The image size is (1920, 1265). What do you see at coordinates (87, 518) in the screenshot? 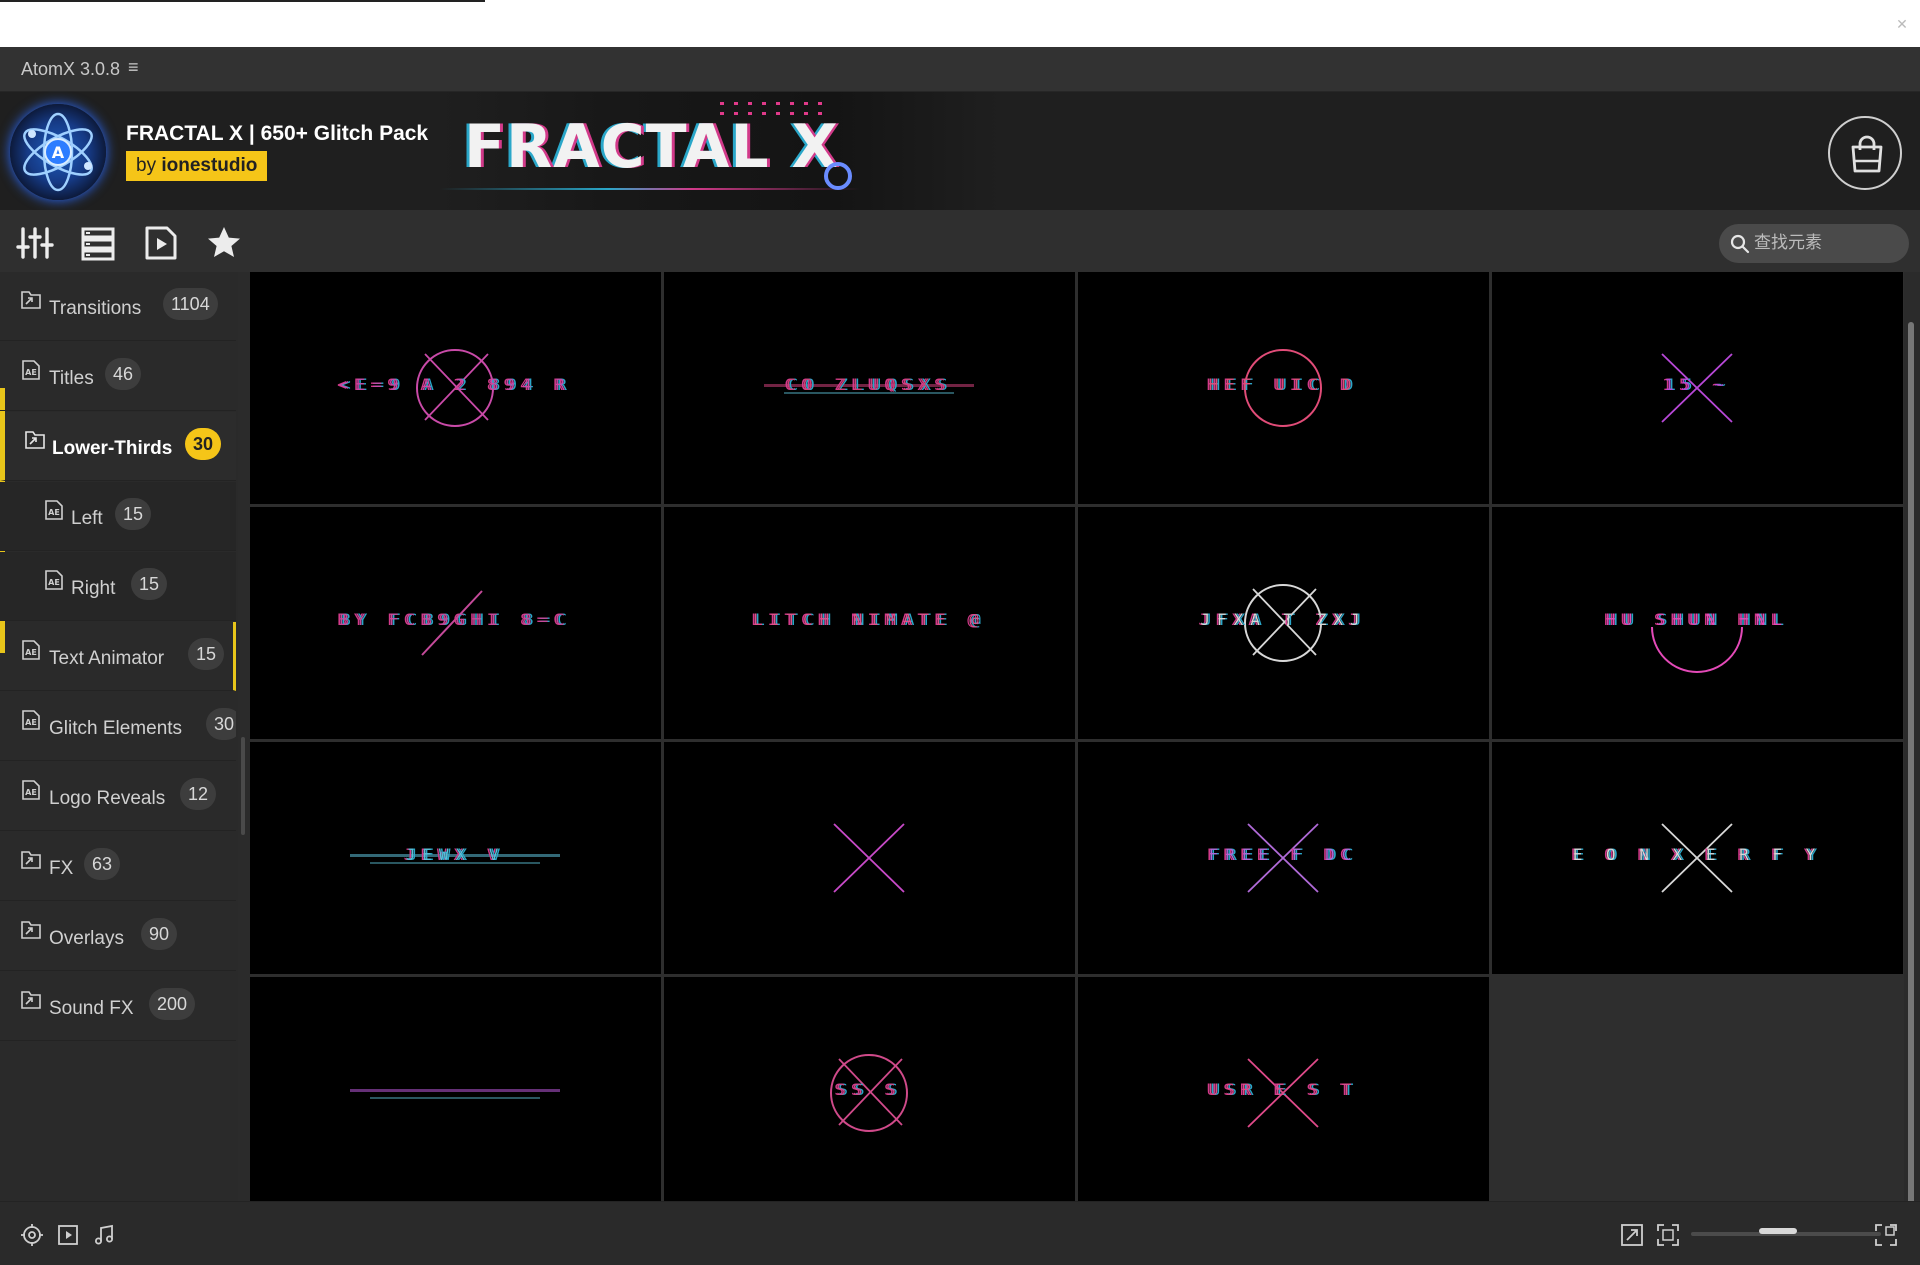
I see `sidebar-item-label: Left` at bounding box center [87, 518].